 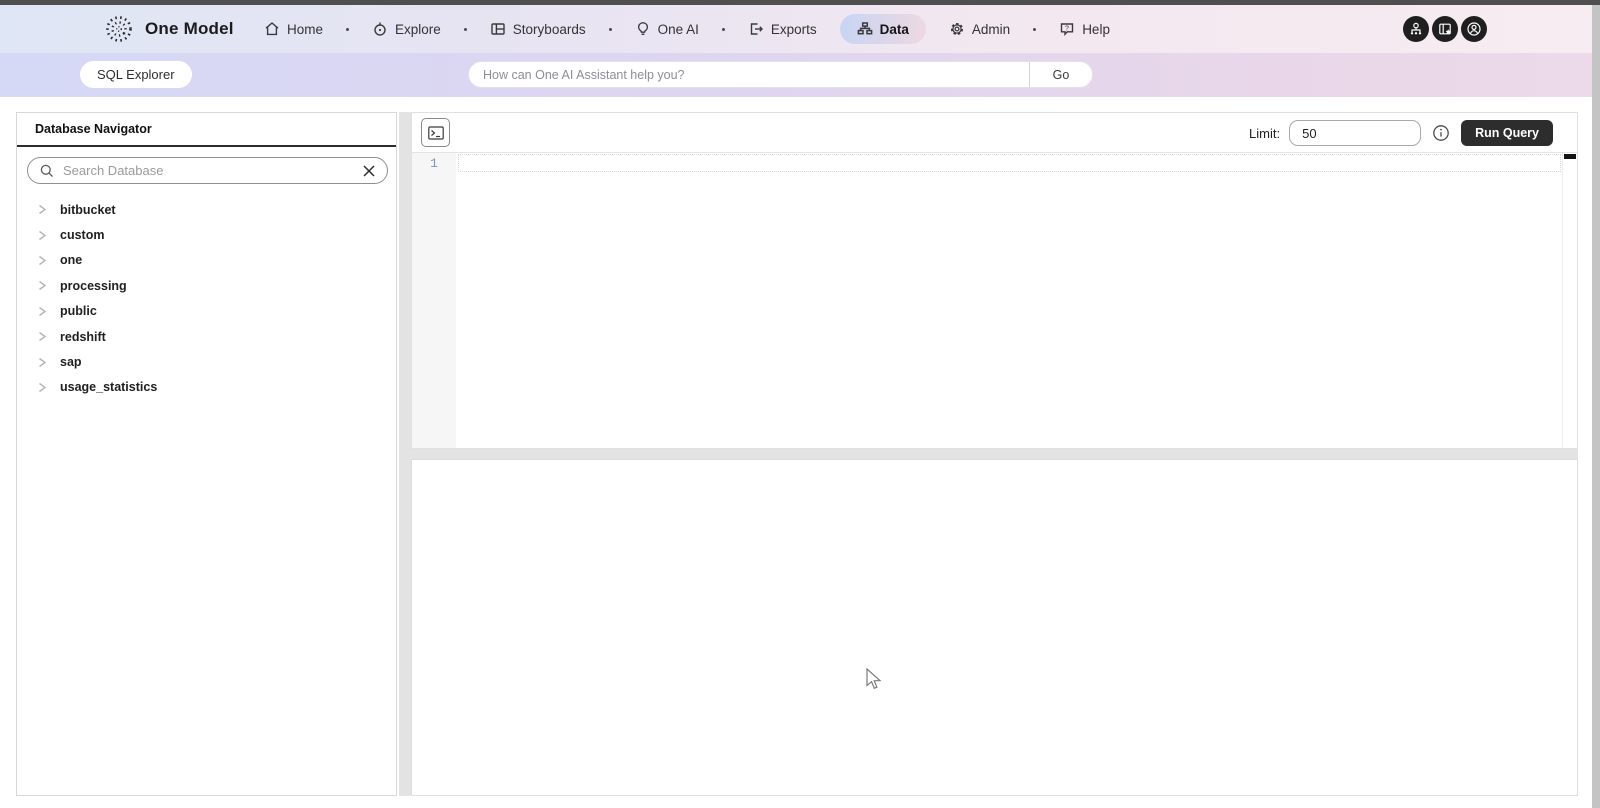 I want to click on tree-item-public: public, so click(x=206, y=311).